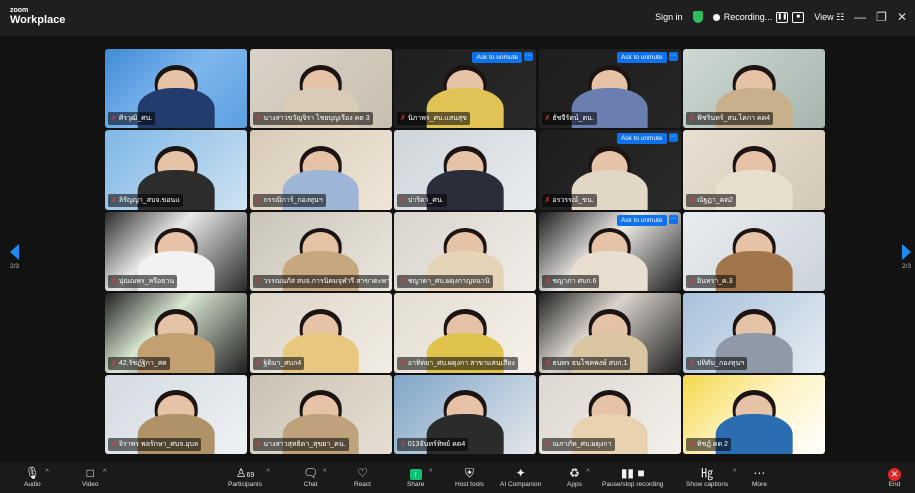 This screenshot has width=915, height=493. I want to click on zoom-workplace-logo: zoom Workplace, so click(37, 16).